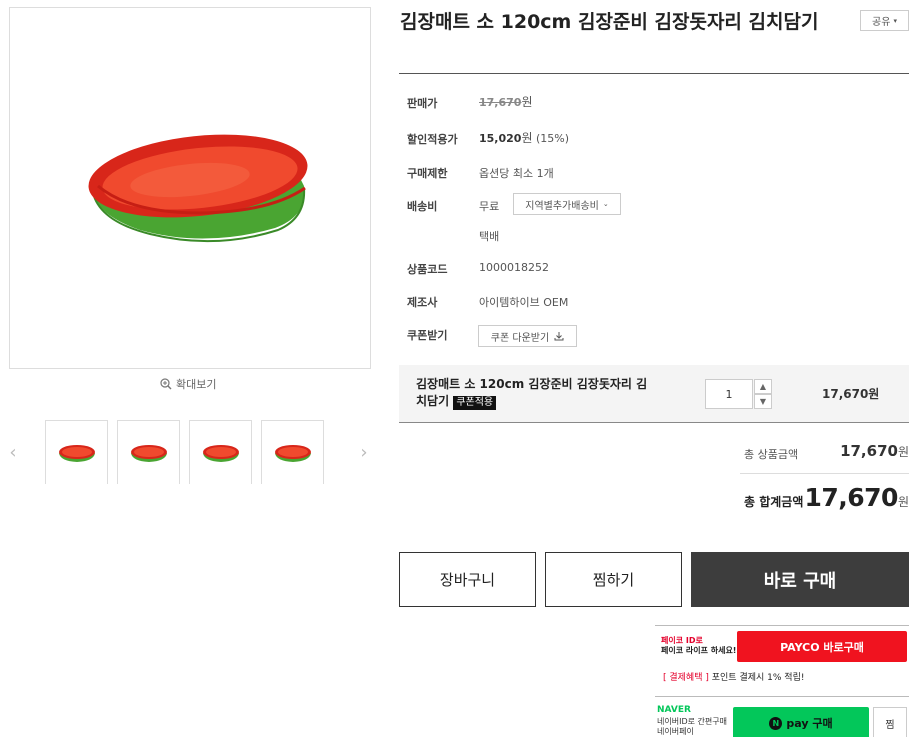  What do you see at coordinates (422, 302) in the screenshot?
I see `maker-label: 제조사` at bounding box center [422, 302].